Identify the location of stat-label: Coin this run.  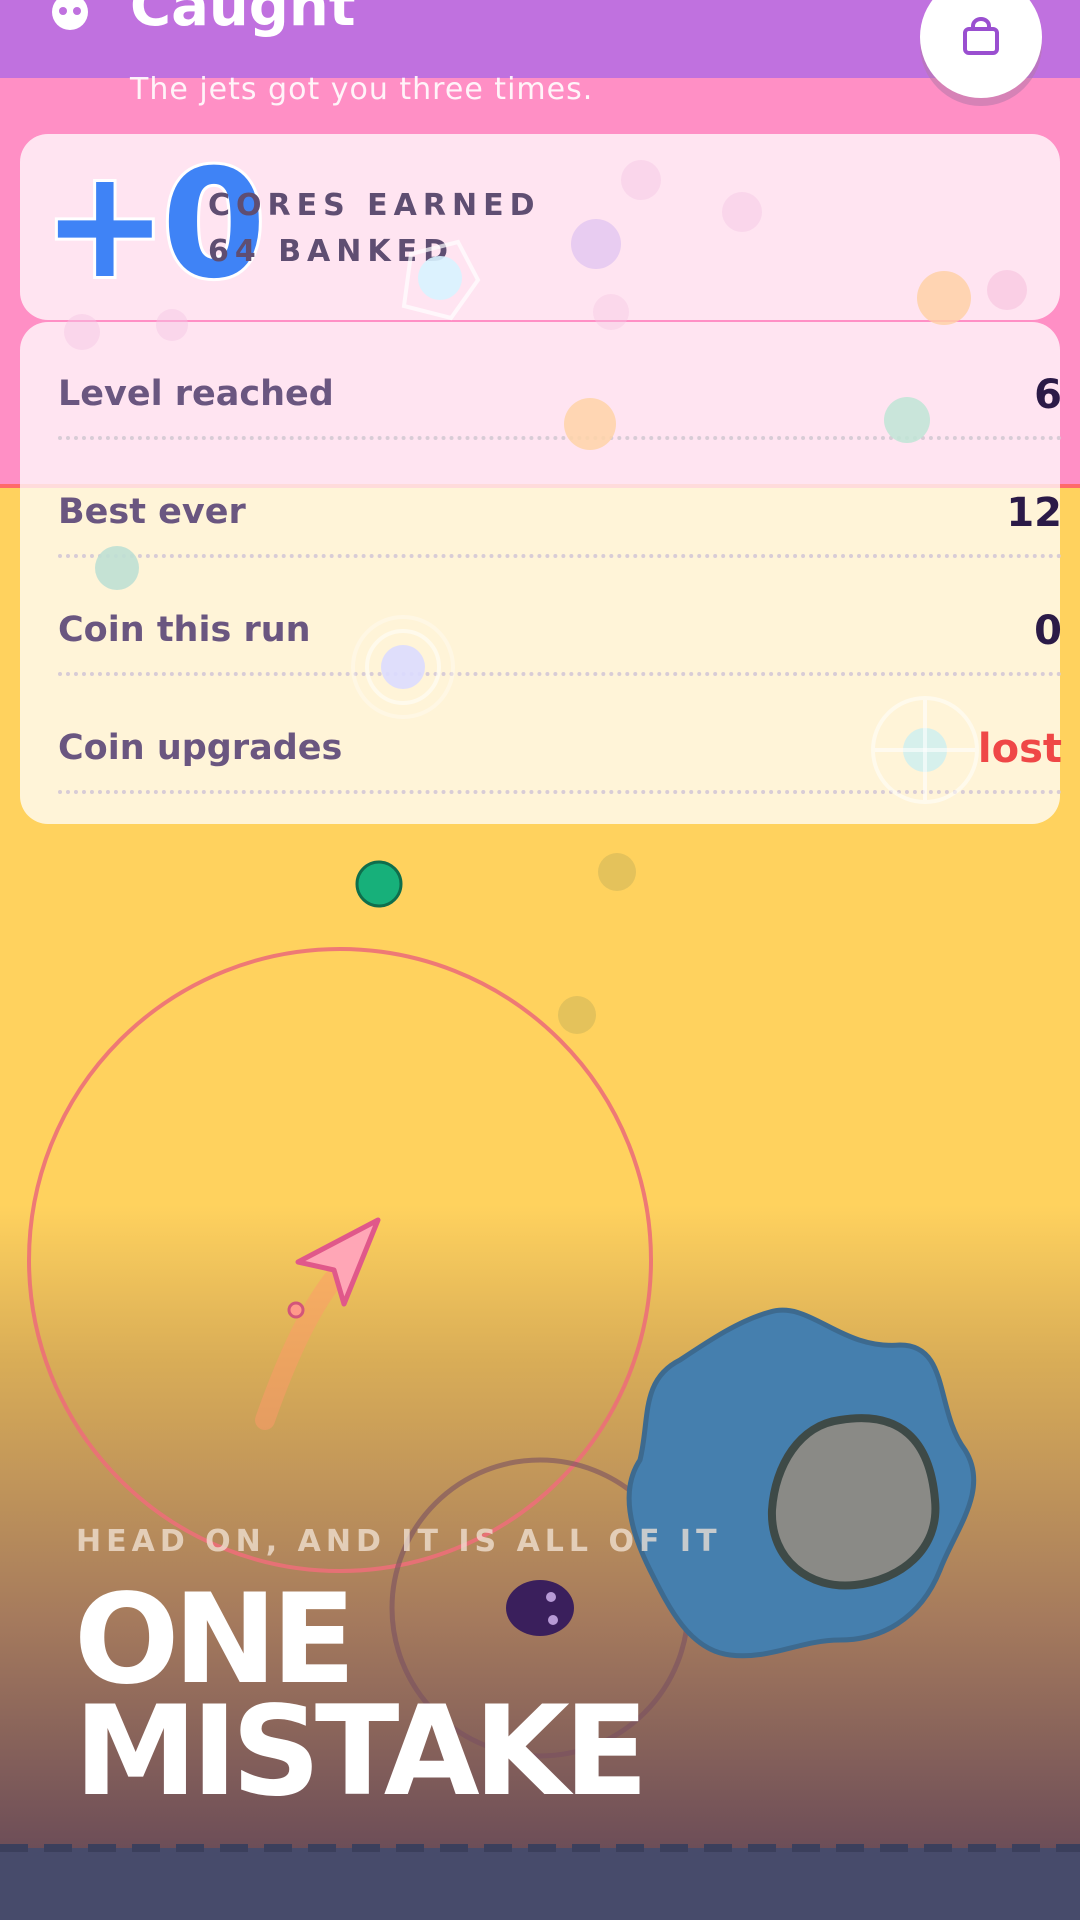
(184, 630).